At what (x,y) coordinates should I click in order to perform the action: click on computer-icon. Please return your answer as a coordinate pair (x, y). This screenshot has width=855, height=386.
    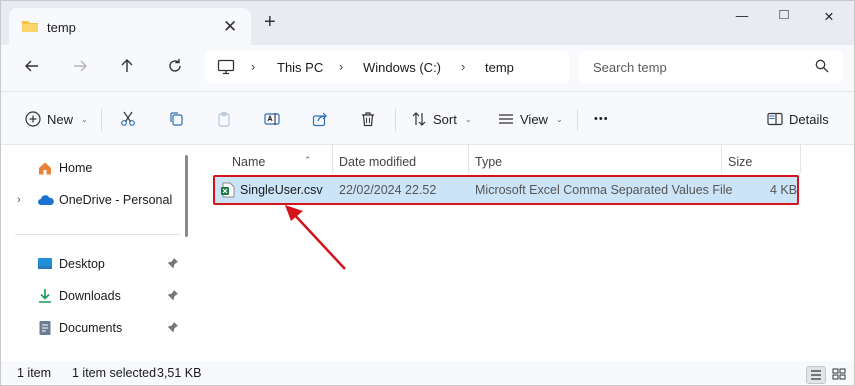
    Looking at the image, I should click on (226, 68).